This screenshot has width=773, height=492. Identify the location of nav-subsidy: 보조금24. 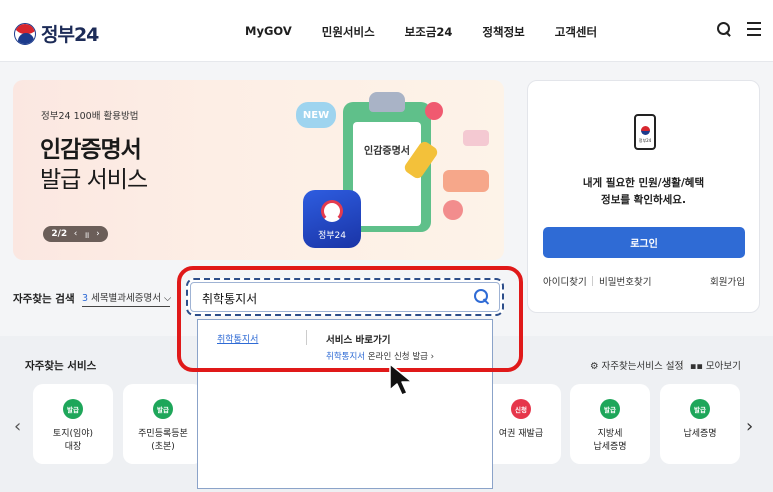
(429, 32).